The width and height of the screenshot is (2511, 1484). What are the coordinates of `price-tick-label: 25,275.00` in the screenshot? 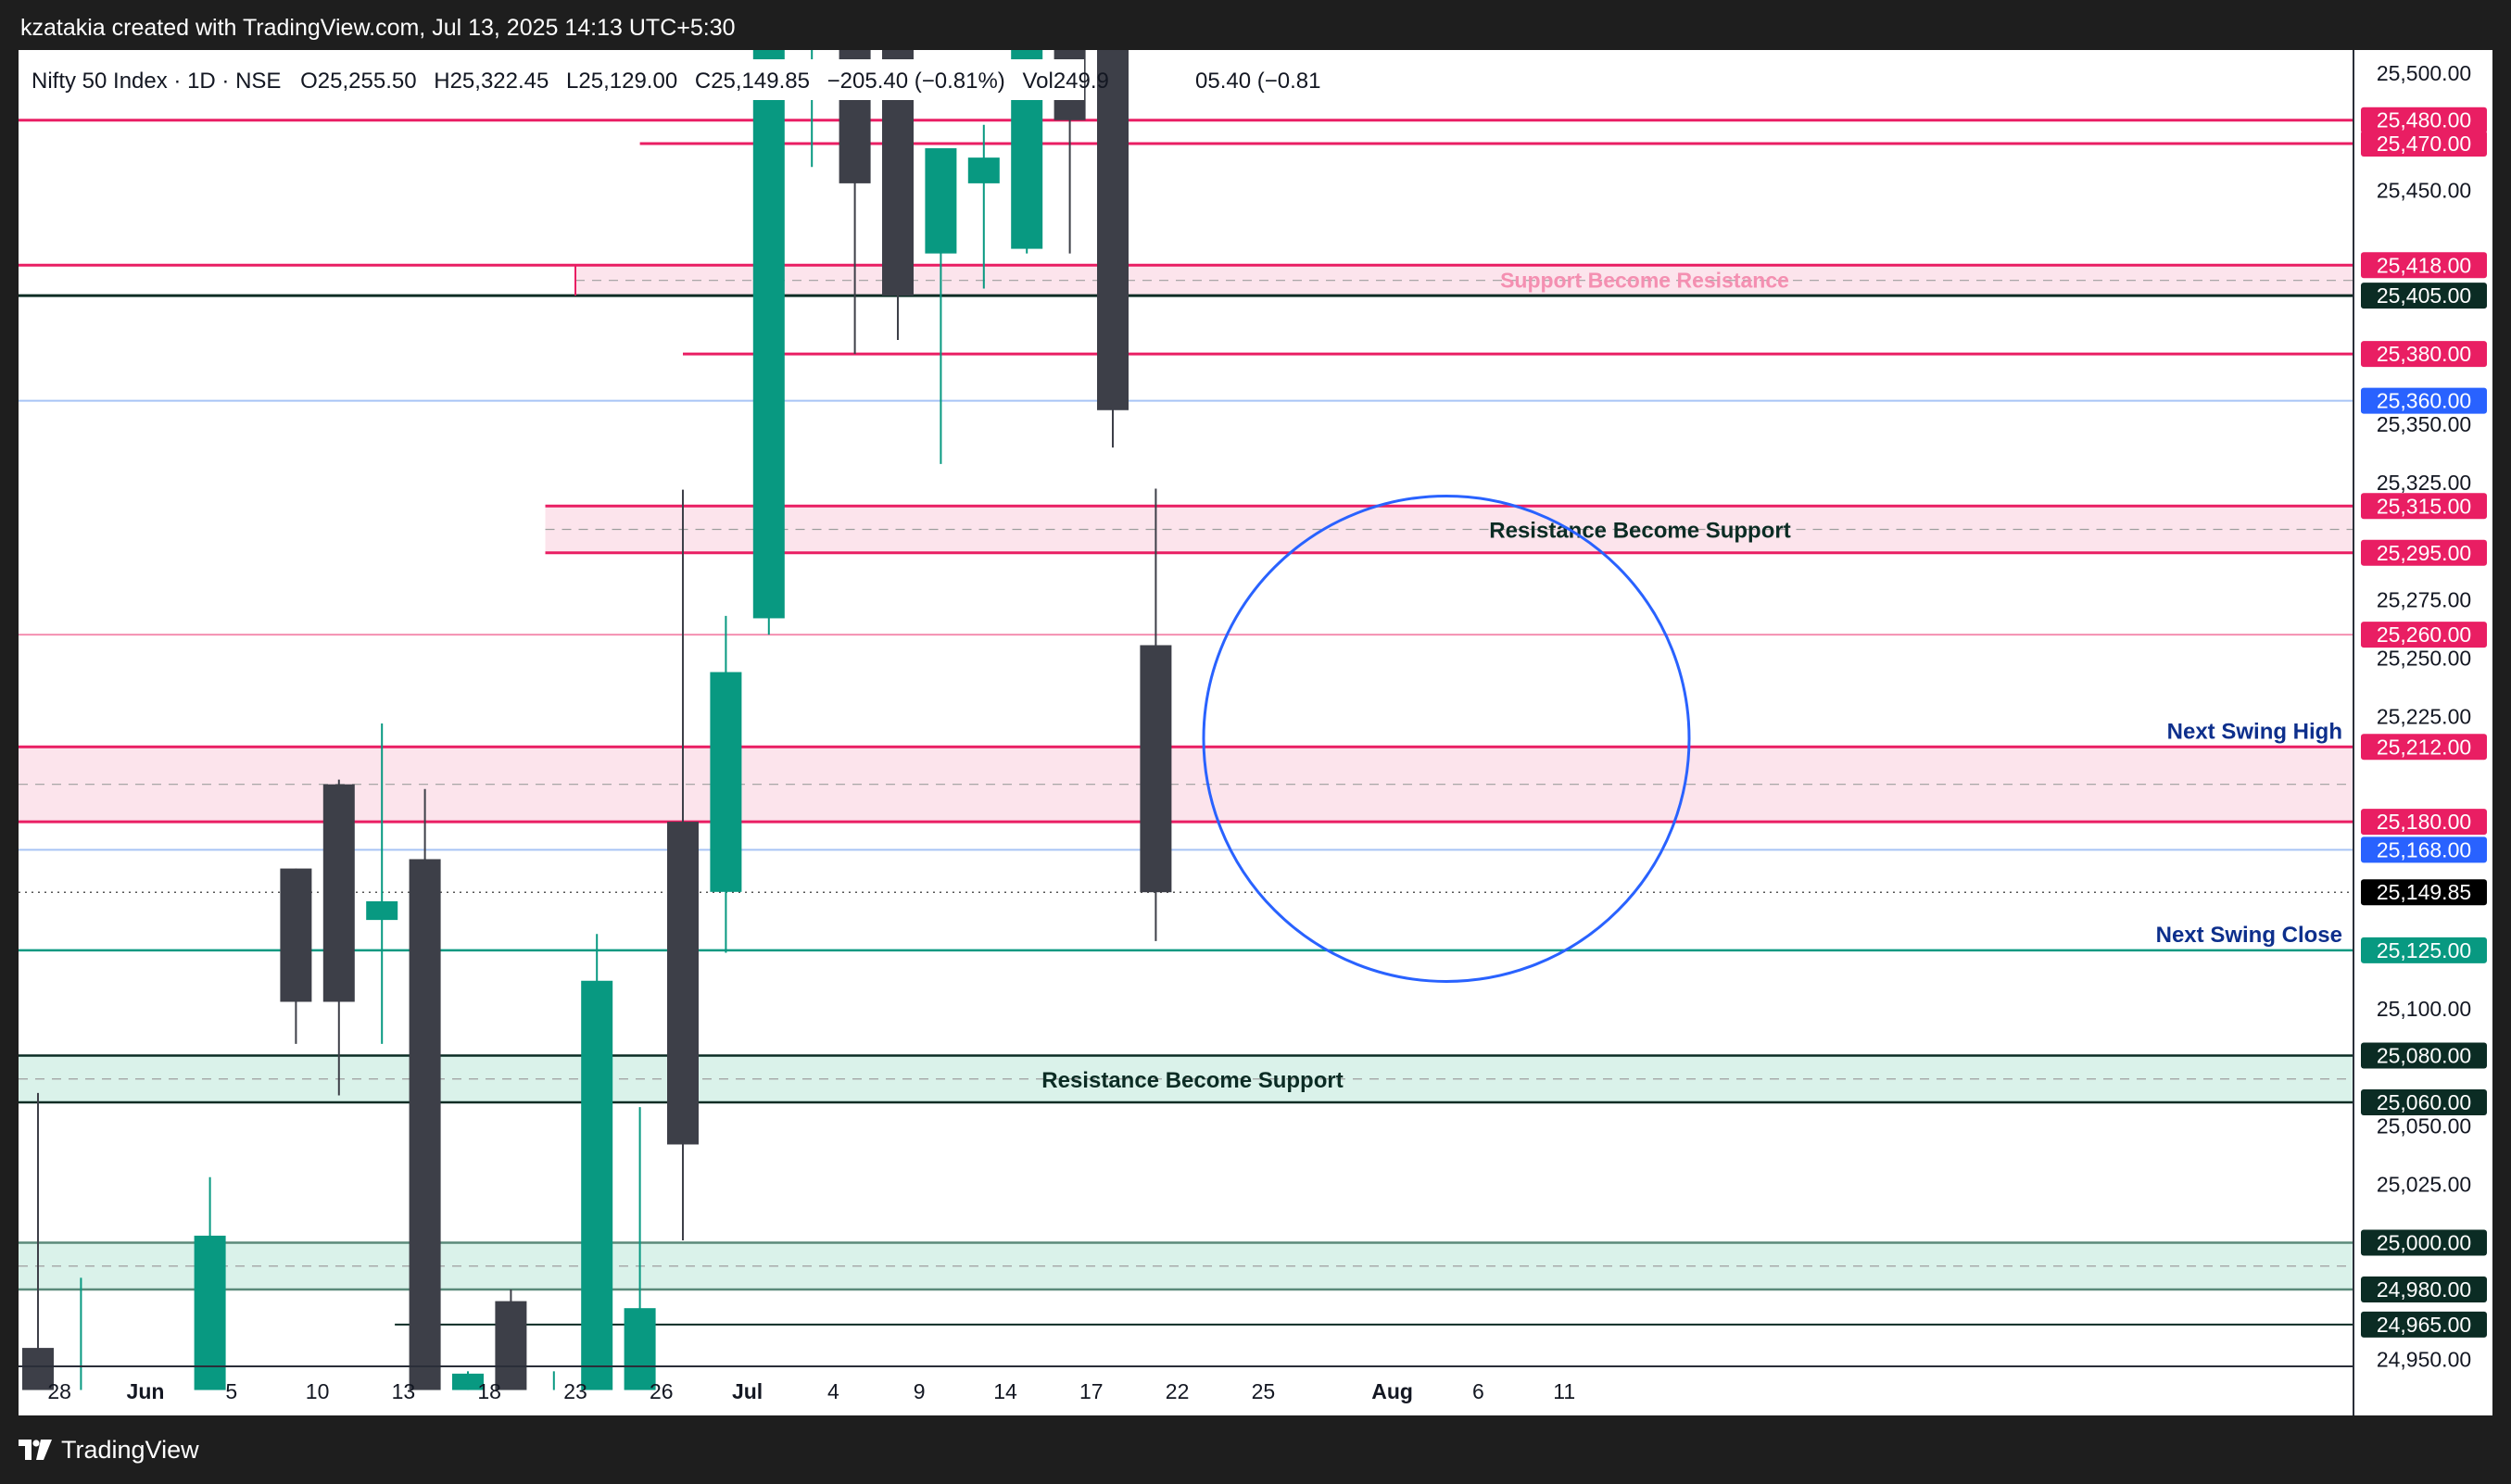 It's located at (2424, 599).